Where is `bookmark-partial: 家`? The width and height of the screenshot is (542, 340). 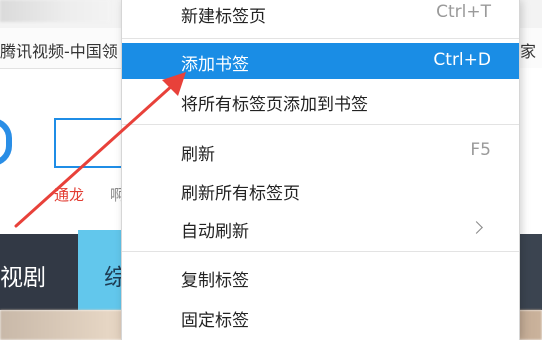 bookmark-partial: 家 is located at coordinates (528, 50).